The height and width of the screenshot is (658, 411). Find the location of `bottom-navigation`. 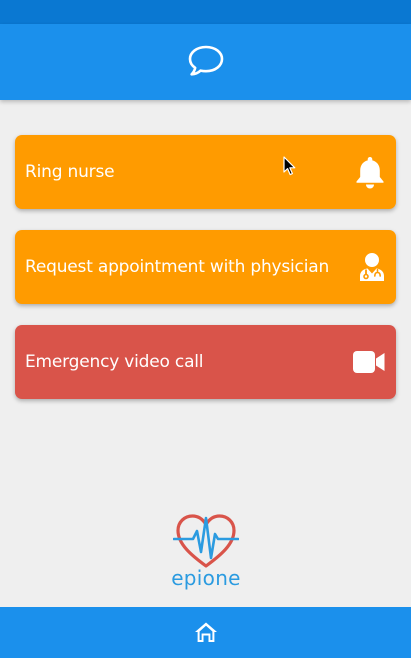

bottom-navigation is located at coordinates (205, 632).